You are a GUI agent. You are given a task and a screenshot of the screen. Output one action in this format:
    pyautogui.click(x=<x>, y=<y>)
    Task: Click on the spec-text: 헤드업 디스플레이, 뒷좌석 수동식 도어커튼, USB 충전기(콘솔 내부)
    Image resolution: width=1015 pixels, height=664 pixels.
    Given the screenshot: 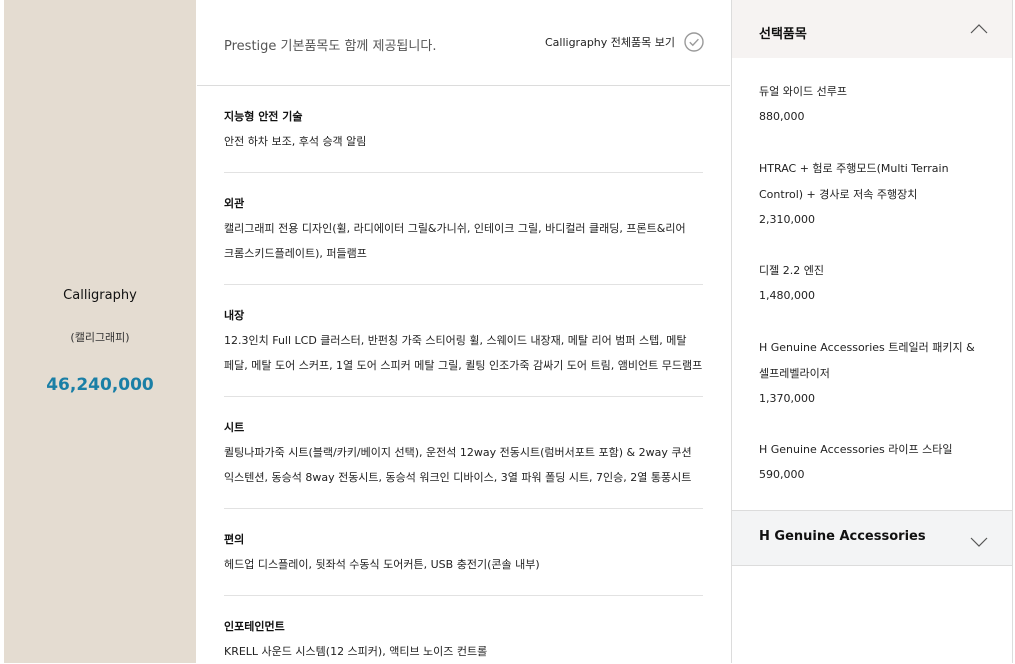 What is the action you would take?
    pyautogui.click(x=463, y=564)
    